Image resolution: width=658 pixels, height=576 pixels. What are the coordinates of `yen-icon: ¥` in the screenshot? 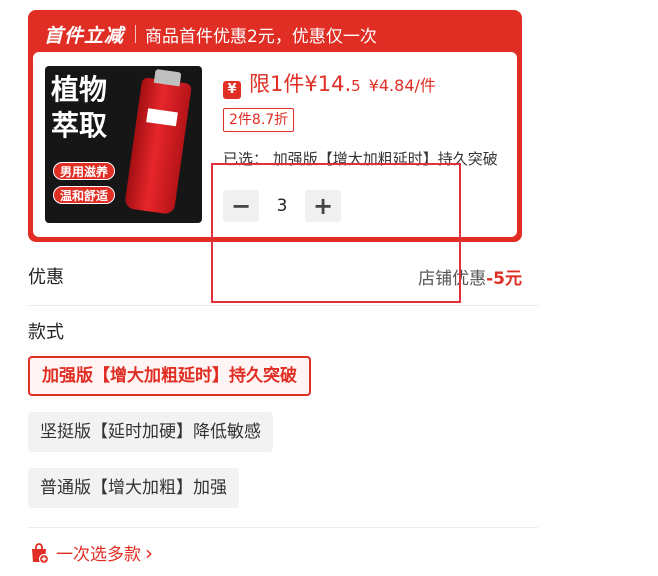 It's located at (232, 89).